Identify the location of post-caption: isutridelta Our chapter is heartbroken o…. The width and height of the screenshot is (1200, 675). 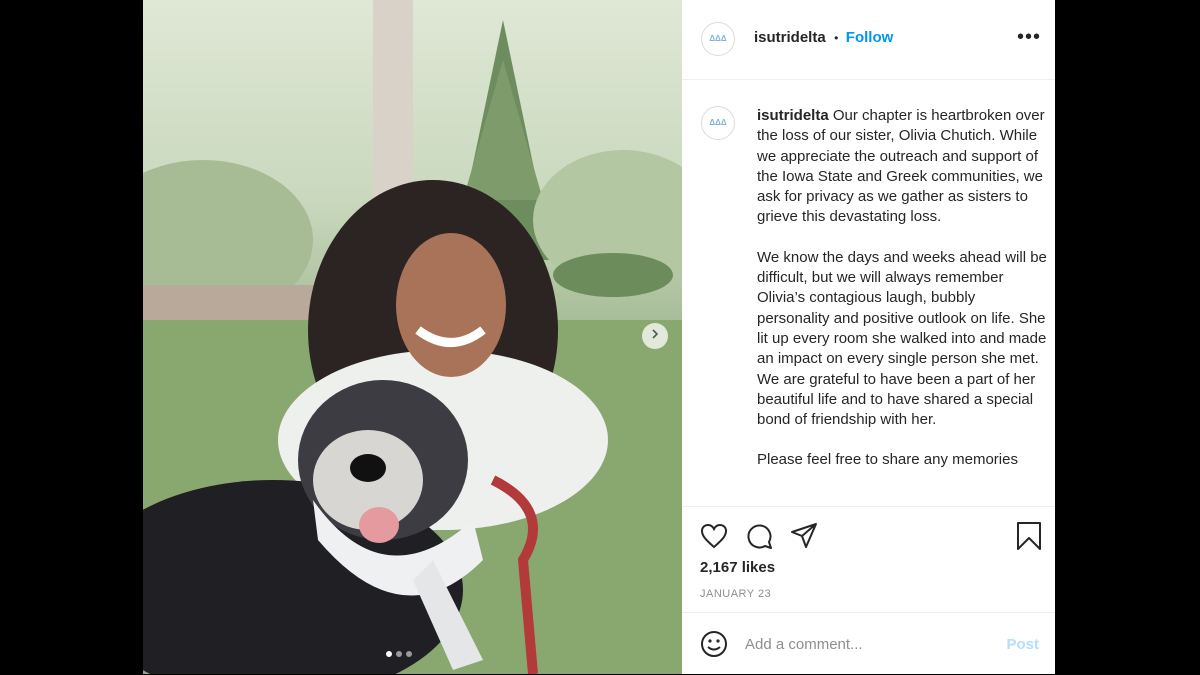
(902, 303).